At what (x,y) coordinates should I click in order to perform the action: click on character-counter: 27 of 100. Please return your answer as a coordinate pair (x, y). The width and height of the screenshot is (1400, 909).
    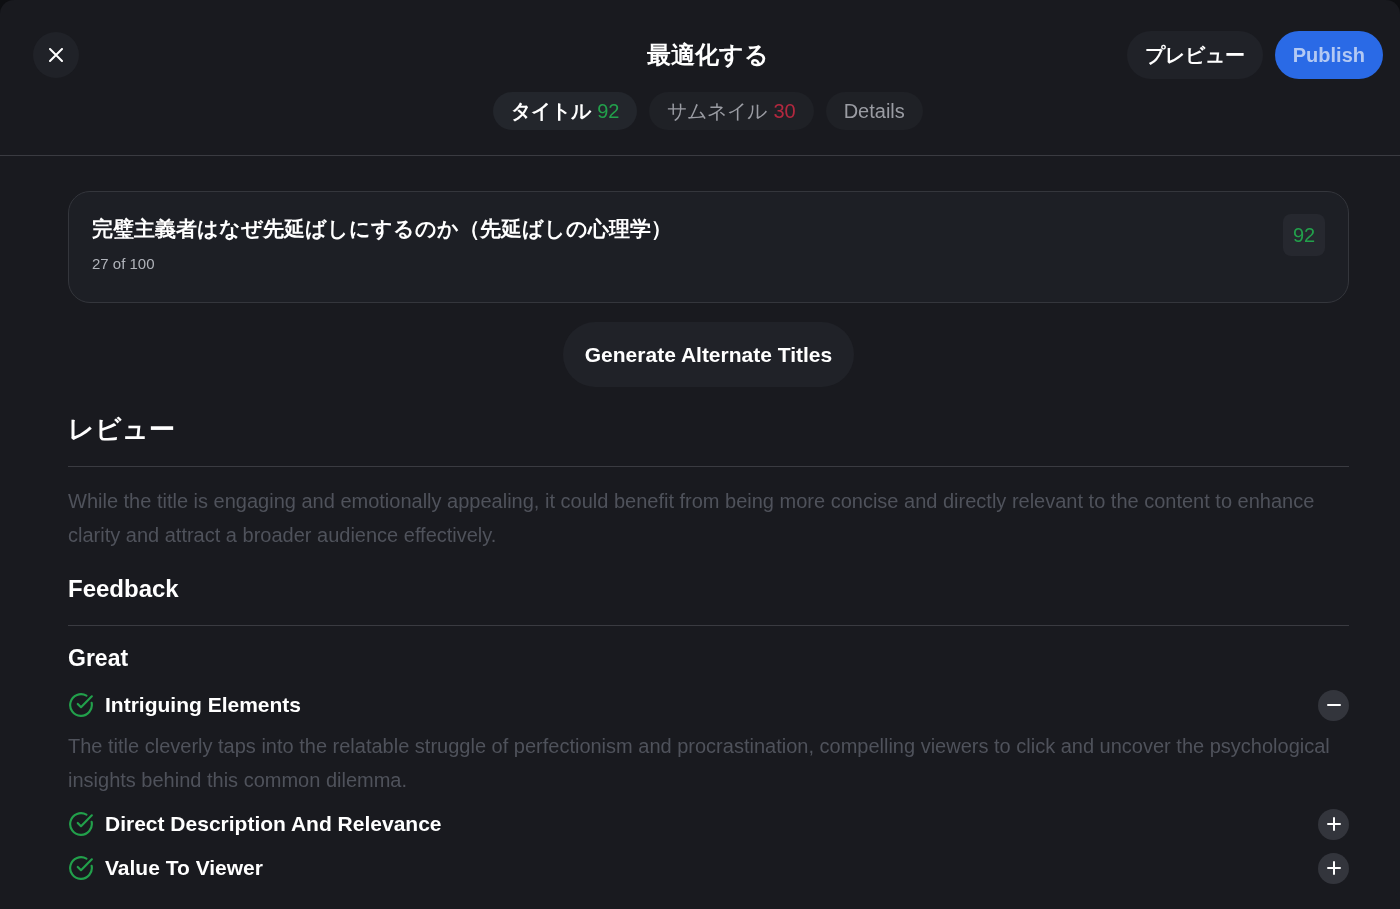
    Looking at the image, I should click on (124, 264).